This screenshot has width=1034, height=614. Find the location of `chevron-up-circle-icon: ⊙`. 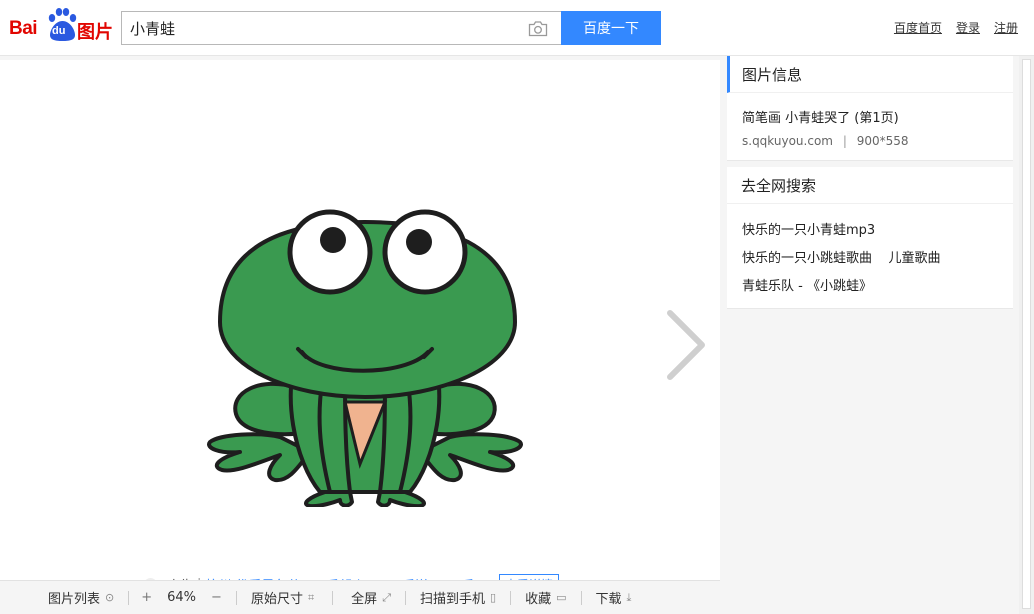

chevron-up-circle-icon: ⊙ is located at coordinates (110, 597).